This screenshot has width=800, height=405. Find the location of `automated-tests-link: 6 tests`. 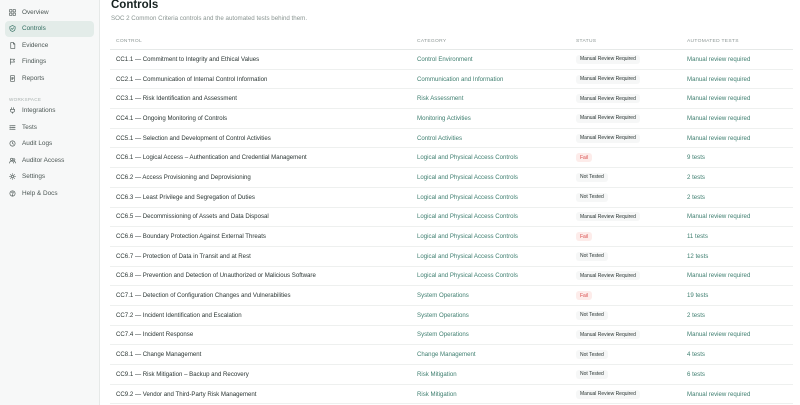

automated-tests-link: 6 tests is located at coordinates (740, 374).